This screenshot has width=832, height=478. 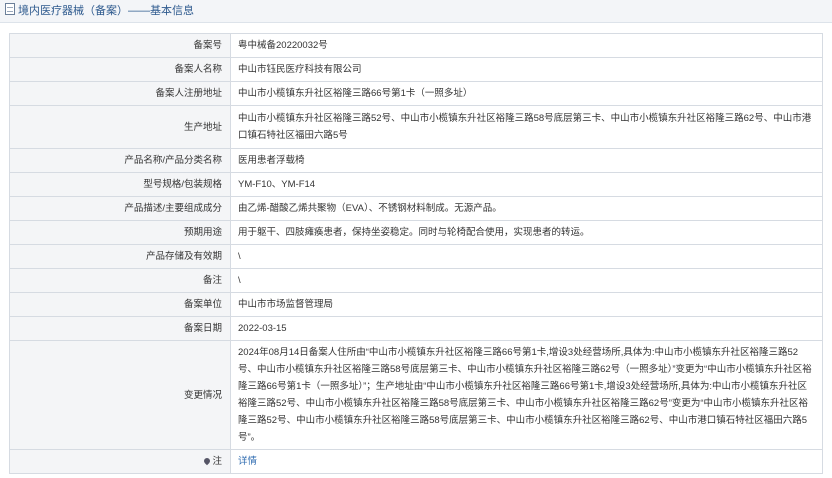 What do you see at coordinates (106, 11) in the screenshot?
I see `page-title: 境内医疗器械（备案）——基本信息` at bounding box center [106, 11].